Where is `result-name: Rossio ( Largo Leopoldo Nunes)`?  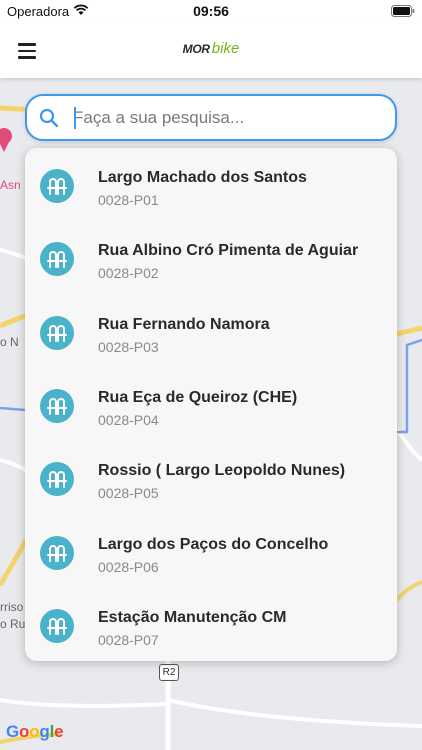
result-name: Rossio ( Largo Leopoldo Nunes) is located at coordinates (222, 471).